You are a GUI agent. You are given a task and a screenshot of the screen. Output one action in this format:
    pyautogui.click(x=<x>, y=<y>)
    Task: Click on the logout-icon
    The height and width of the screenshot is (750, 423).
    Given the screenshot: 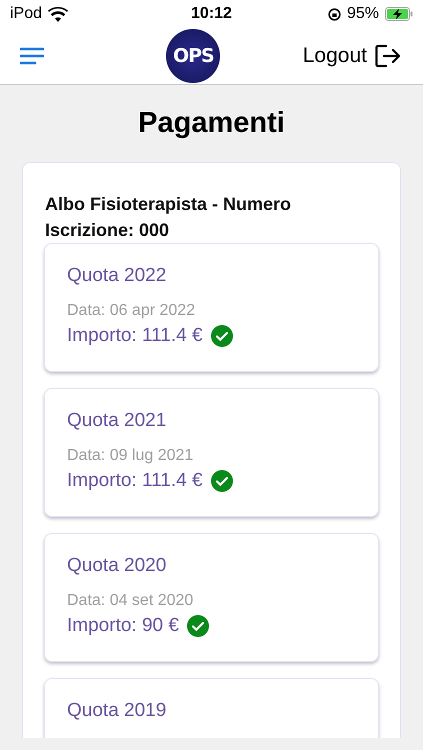 What is the action you would take?
    pyautogui.click(x=387, y=56)
    